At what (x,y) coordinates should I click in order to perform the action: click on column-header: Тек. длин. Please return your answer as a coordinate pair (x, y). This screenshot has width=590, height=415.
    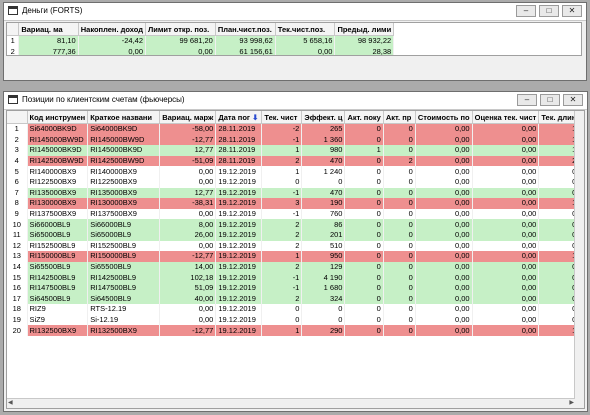
    Looking at the image, I should click on (559, 117).